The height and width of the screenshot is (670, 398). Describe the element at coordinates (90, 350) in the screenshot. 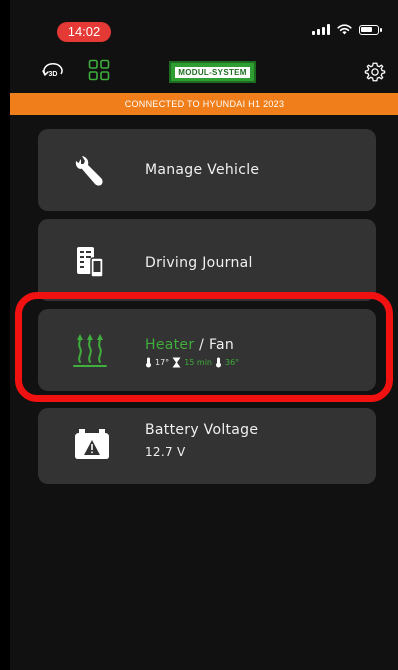

I see `heat-waves-icon` at that location.